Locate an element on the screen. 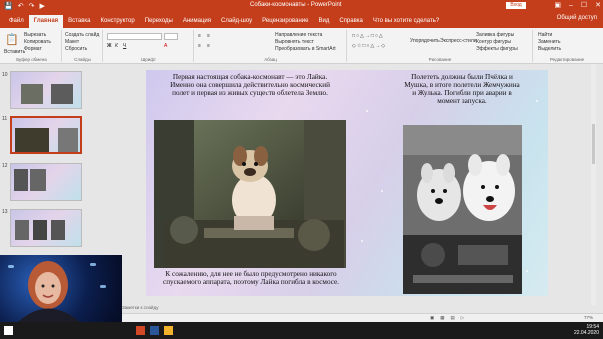 The image size is (603, 339). new-slide-button: Создать слайд is located at coordinates (82, 35).